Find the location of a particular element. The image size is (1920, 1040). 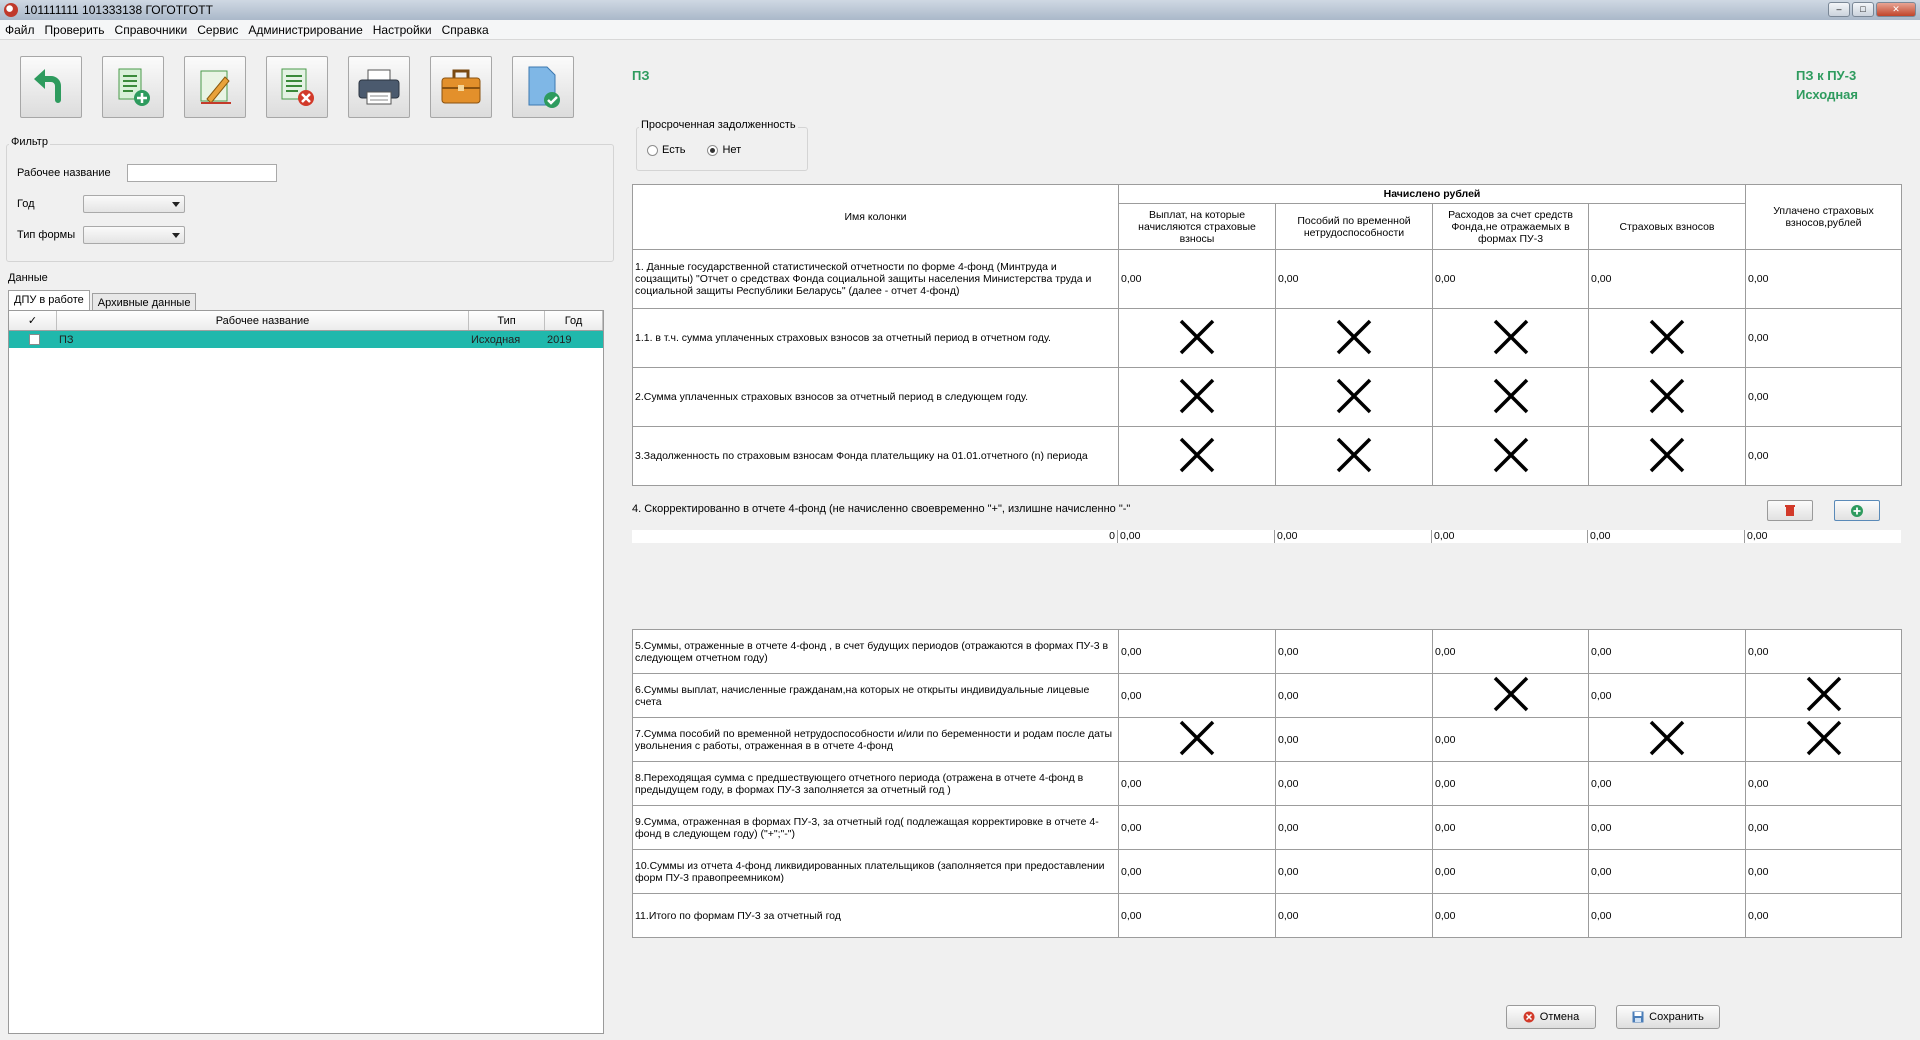

delete-row-button is located at coordinates (1790, 510).